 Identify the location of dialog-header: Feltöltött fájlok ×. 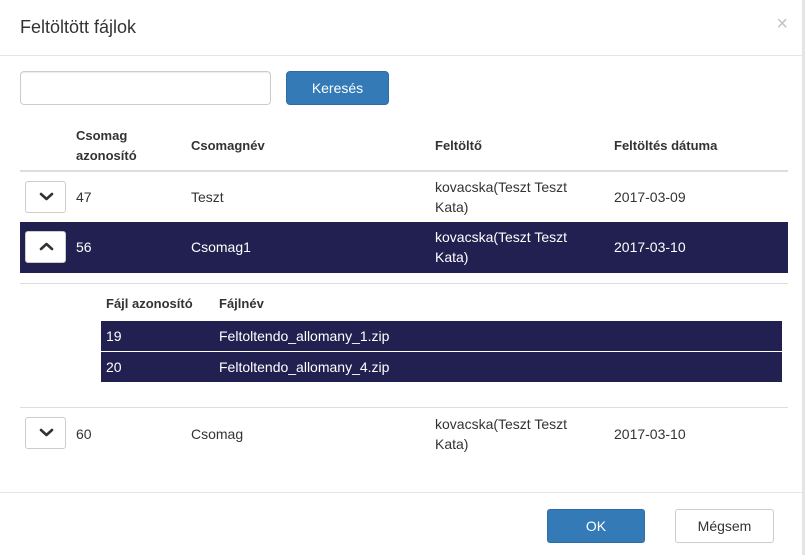
(401, 28).